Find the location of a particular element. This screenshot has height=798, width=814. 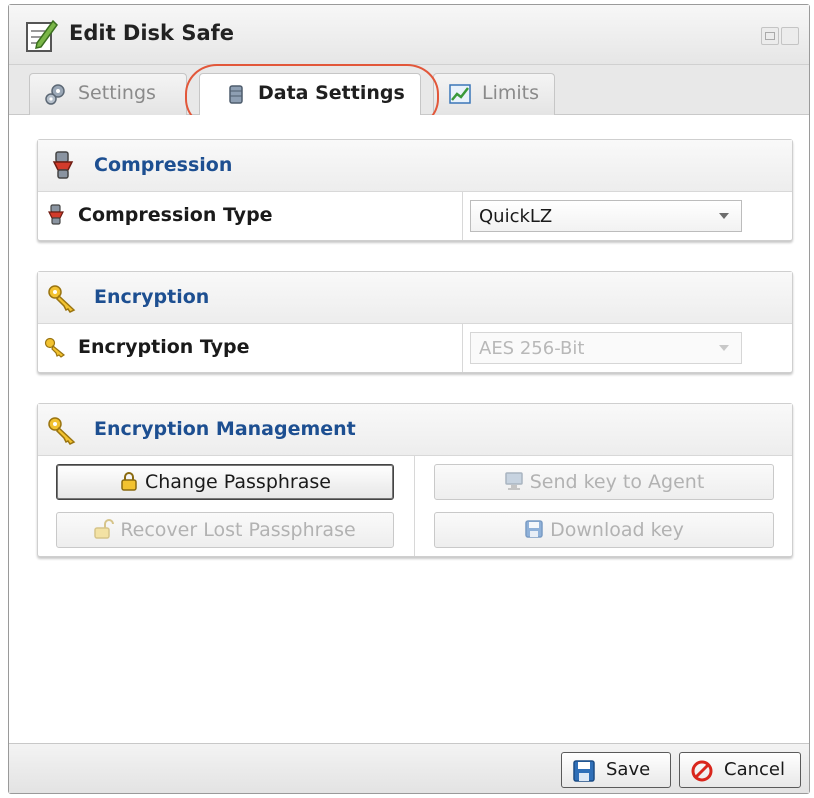

compression-header: Compression is located at coordinates (415, 166).